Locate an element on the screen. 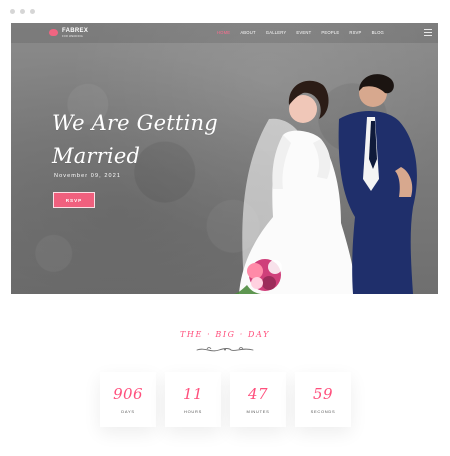 The width and height of the screenshot is (450, 456). countdown-minutes-label: MINUTES is located at coordinates (258, 411).